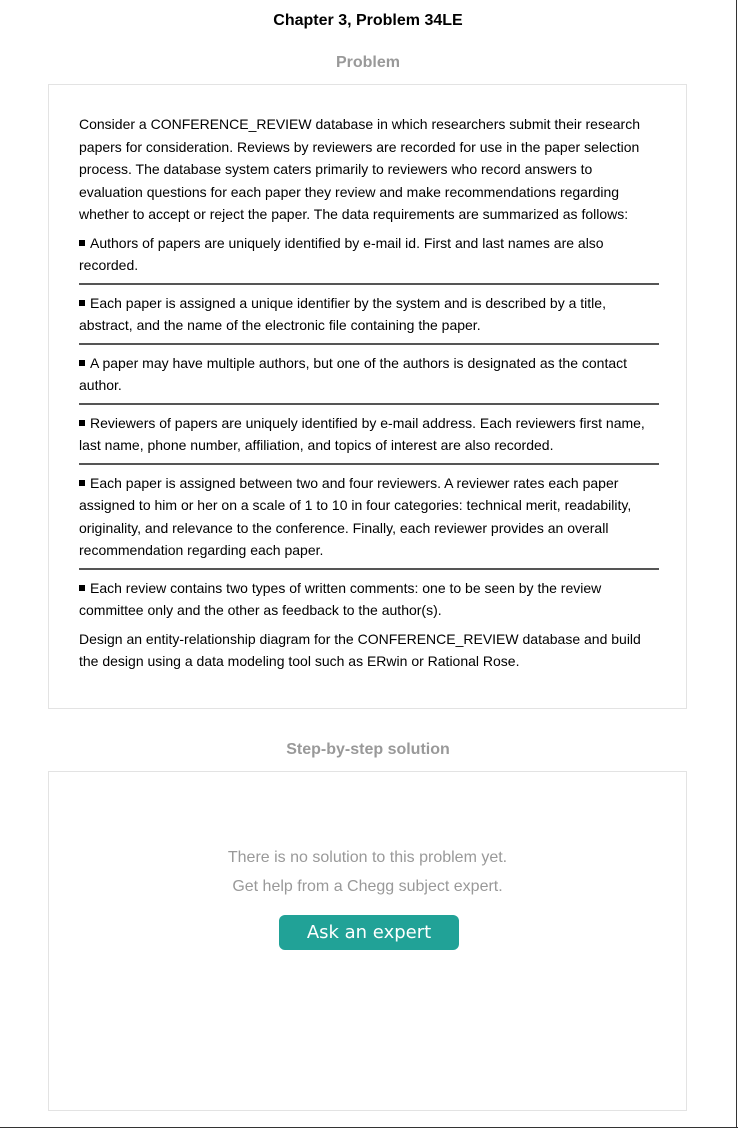 This screenshot has height=1128, width=738. What do you see at coordinates (369, 932) in the screenshot?
I see `ask-expert-button: Ask an expert` at bounding box center [369, 932].